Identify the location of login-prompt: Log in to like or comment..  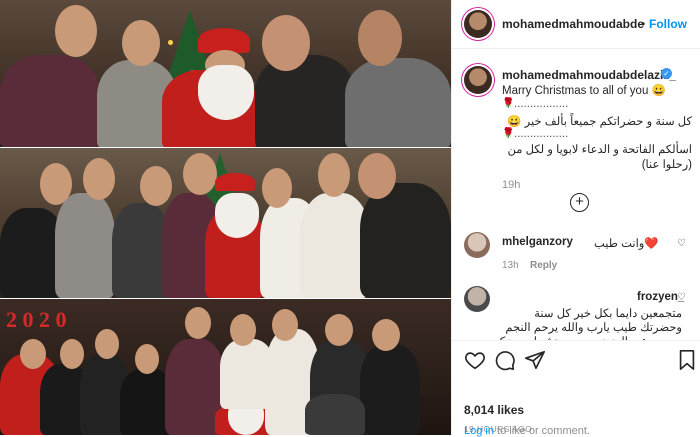
(527, 431).